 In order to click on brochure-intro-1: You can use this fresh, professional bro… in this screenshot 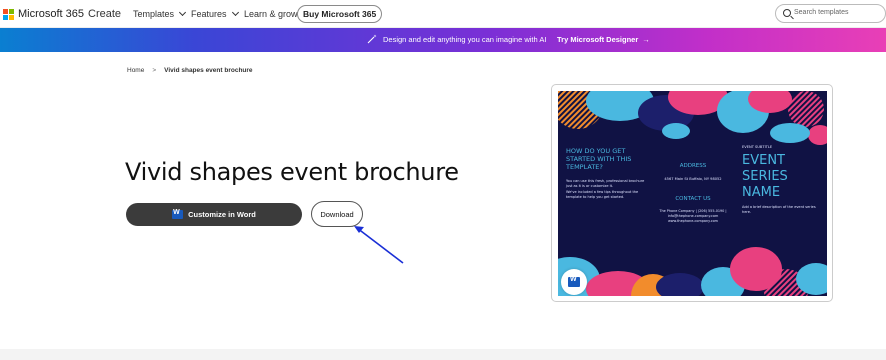, I will do `click(605, 183)`.